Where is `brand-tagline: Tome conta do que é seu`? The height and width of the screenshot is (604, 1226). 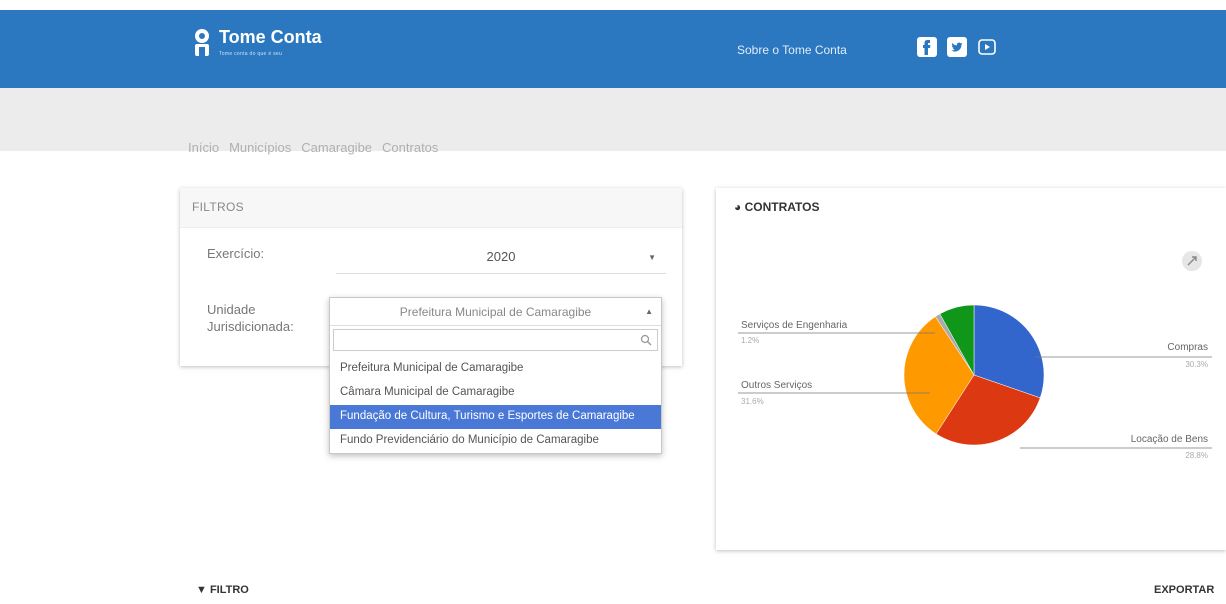 brand-tagline: Tome conta do que é seu is located at coordinates (251, 53).